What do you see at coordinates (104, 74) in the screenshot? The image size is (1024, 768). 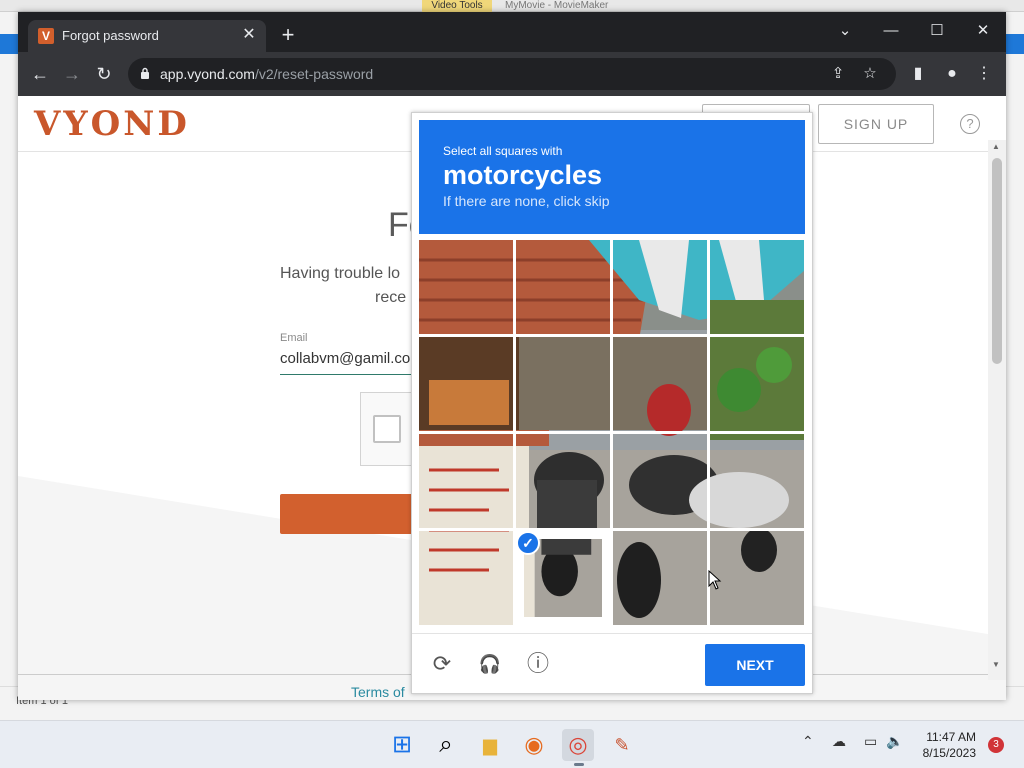 I see `reload-button: ↻` at bounding box center [104, 74].